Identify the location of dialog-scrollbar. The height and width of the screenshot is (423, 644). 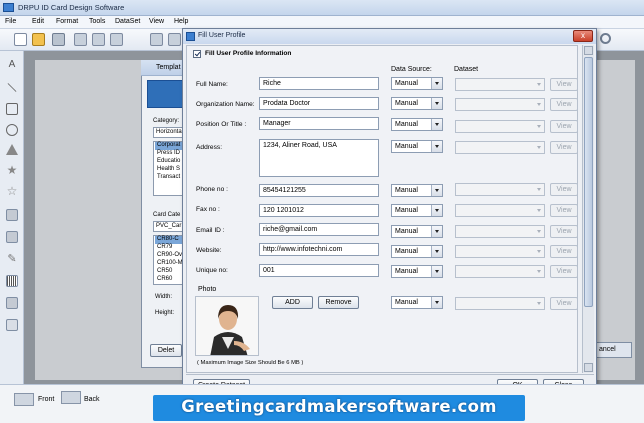
(588, 209).